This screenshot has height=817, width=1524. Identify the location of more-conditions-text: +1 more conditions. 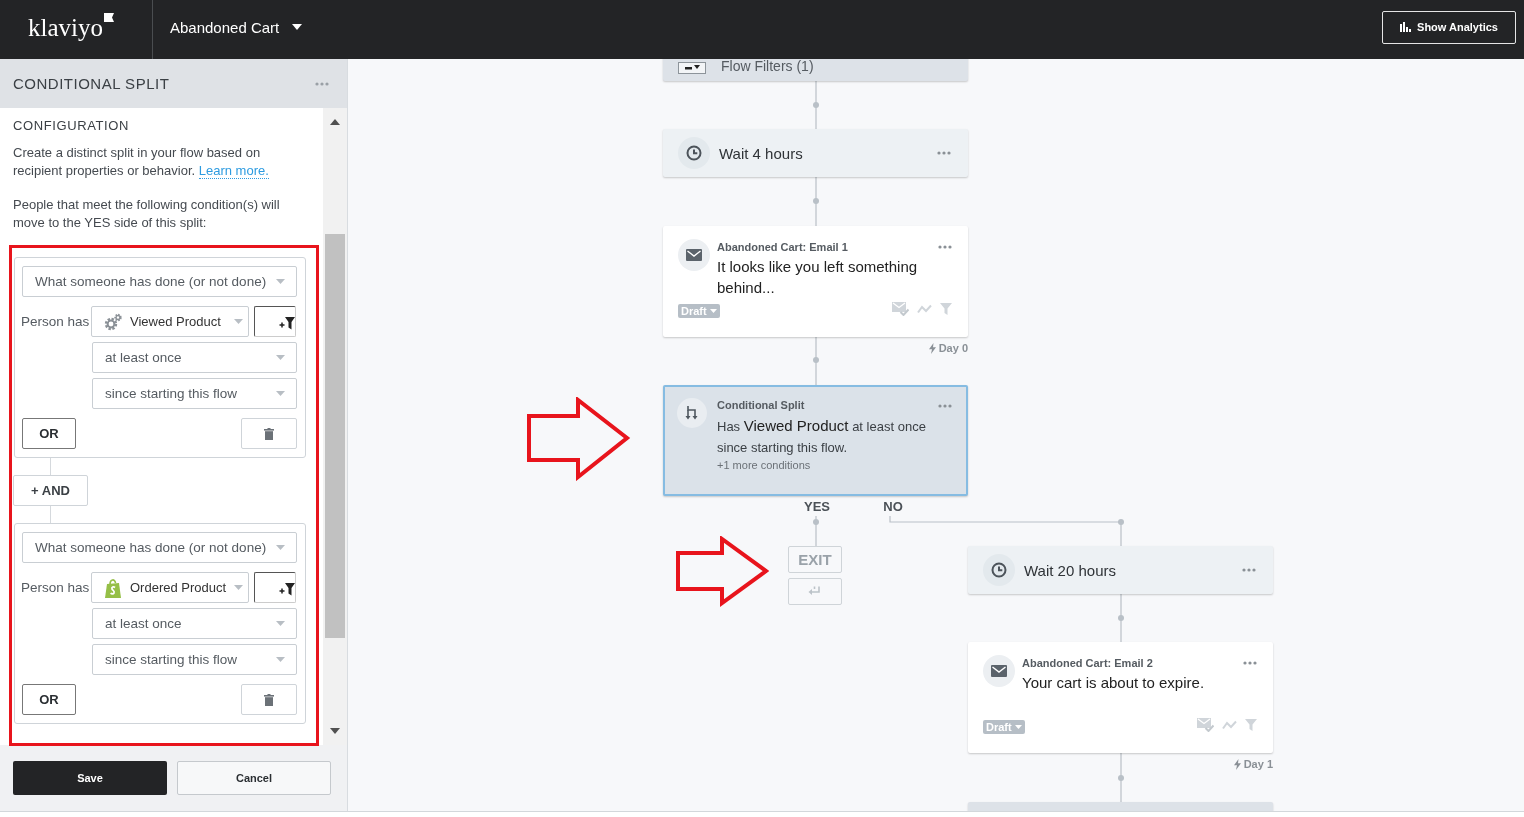
(764, 465).